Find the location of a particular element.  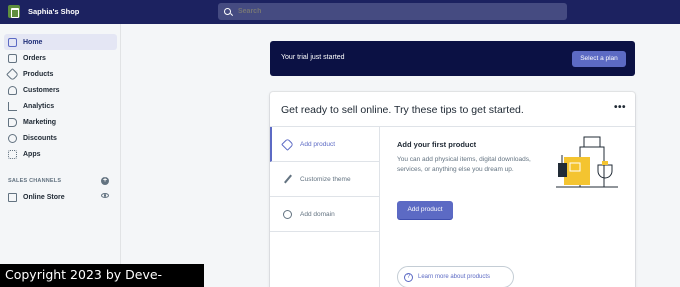

sidebar-item-label: Discounts is located at coordinates (40, 138).